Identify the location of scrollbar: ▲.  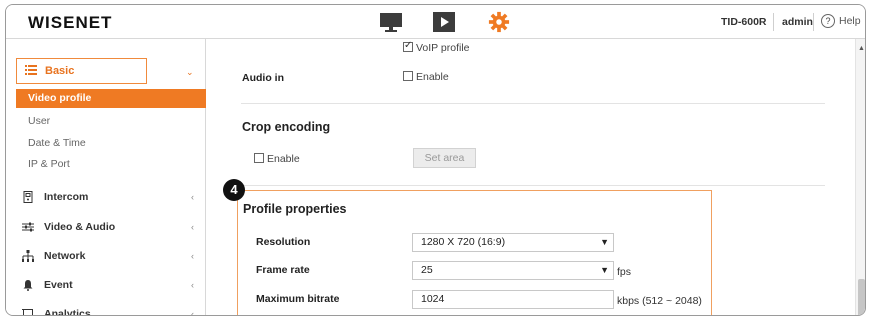
(860, 177).